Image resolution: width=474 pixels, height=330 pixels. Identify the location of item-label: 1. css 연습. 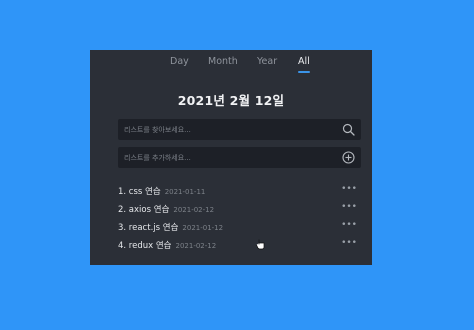
(139, 192).